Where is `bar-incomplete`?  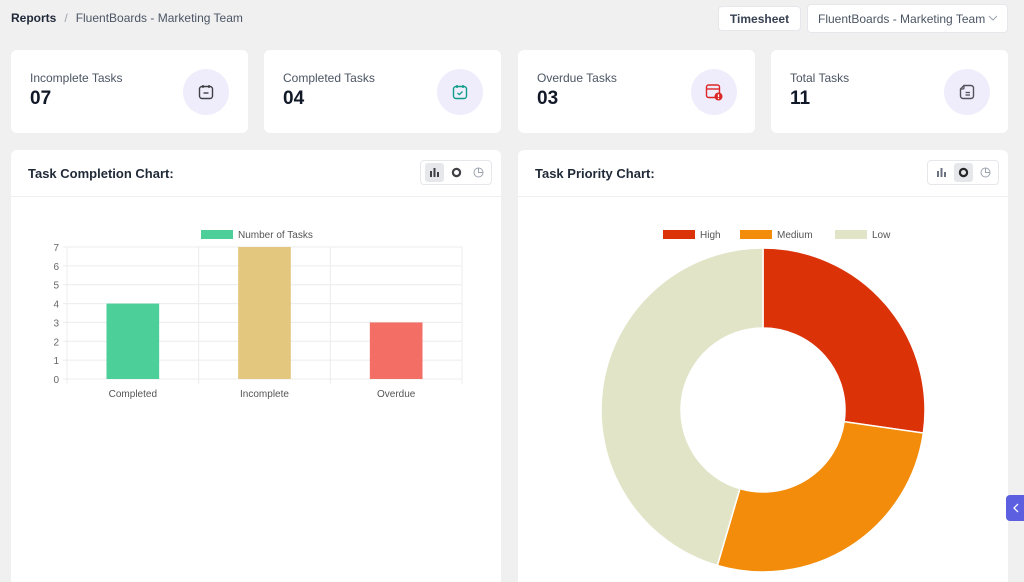
bar-incomplete is located at coordinates (264, 313).